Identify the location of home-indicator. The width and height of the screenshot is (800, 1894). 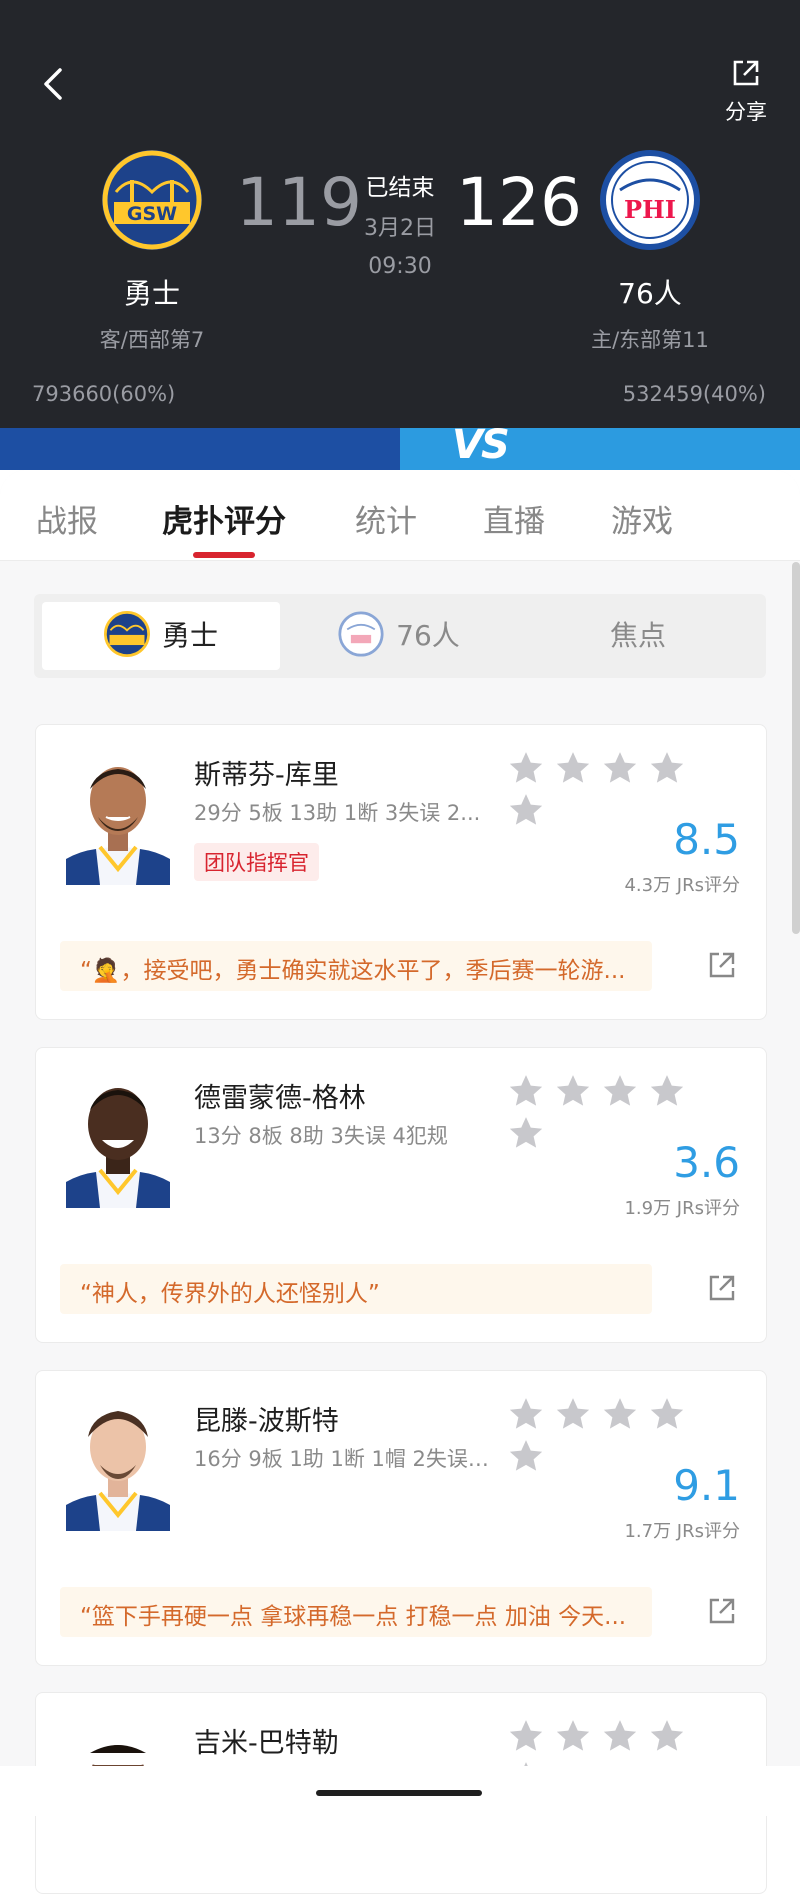
(399, 1793).